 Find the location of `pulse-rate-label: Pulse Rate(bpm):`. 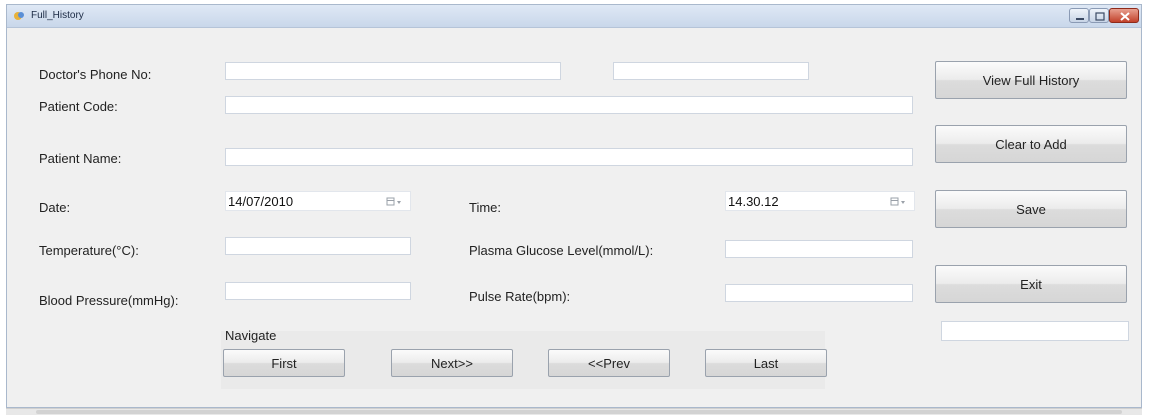

pulse-rate-label: Pulse Rate(bpm): is located at coordinates (520, 296).